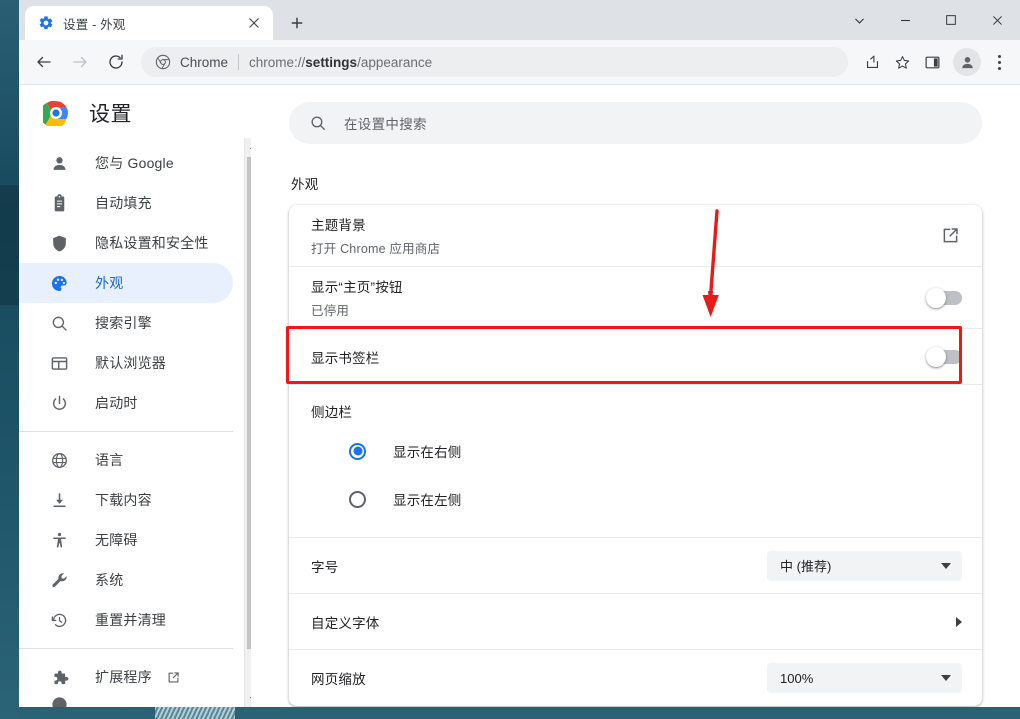 This screenshot has width=1020, height=719. I want to click on search-container: 在设置中搜索, so click(654, 114).